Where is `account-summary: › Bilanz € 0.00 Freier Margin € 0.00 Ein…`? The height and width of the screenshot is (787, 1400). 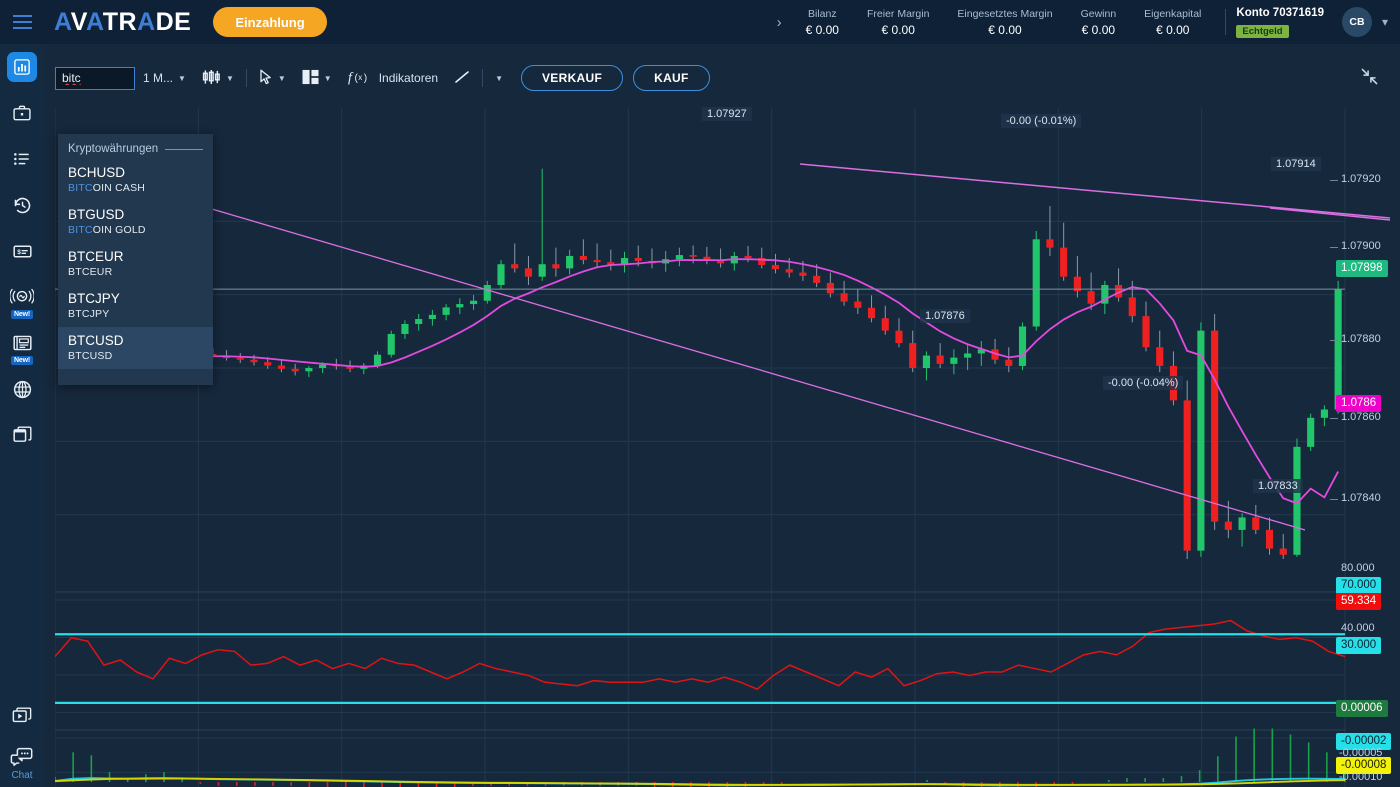
account-summary: › Bilanz € 0.00 Freier Margin € 0.00 Ein… is located at coordinates (1083, 22).